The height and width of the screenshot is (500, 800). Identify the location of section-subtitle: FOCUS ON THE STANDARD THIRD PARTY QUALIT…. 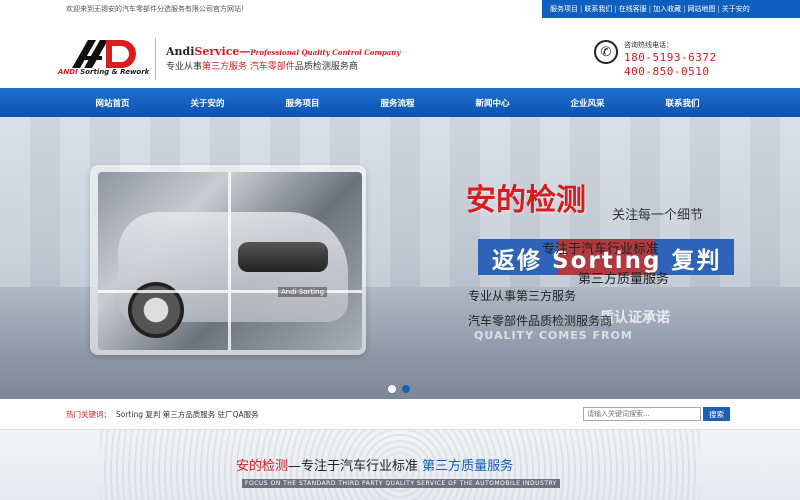
(401, 483).